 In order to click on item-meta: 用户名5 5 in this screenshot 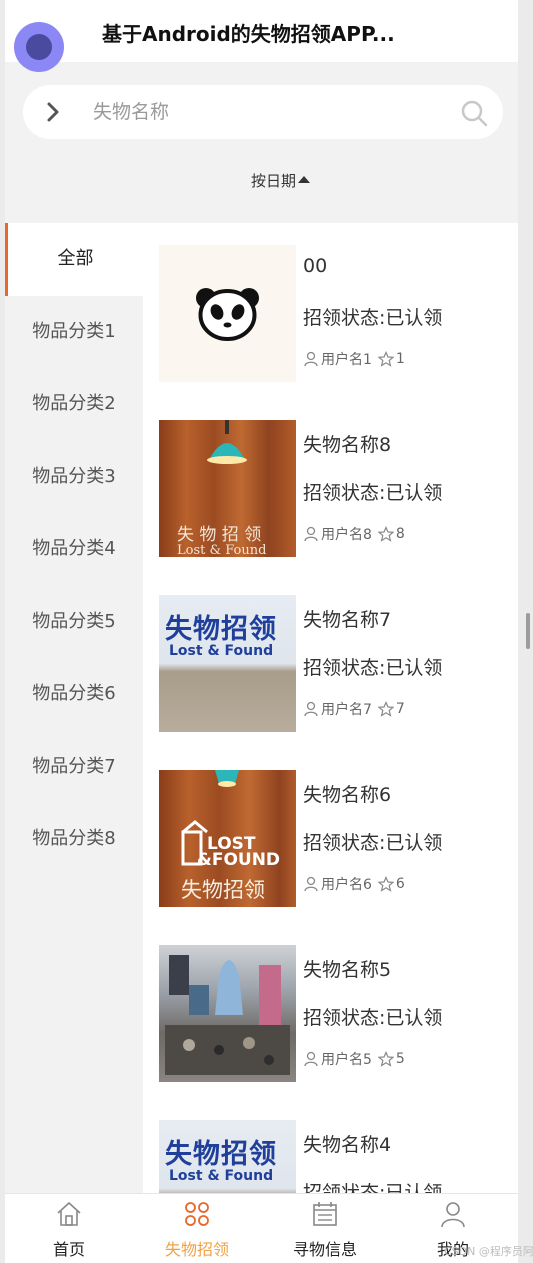, I will do `click(354, 1059)`.